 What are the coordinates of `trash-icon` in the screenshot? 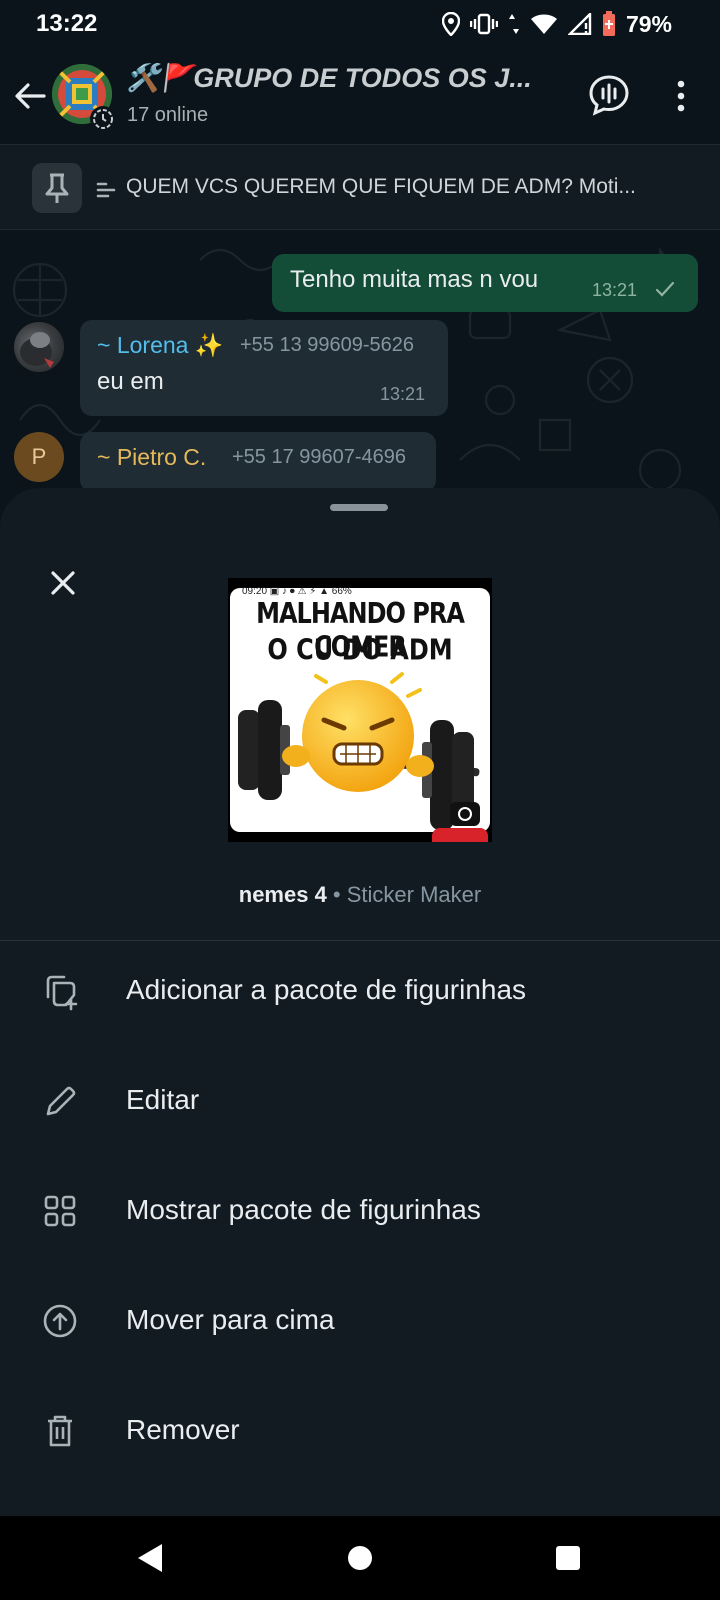 It's located at (60, 1431).